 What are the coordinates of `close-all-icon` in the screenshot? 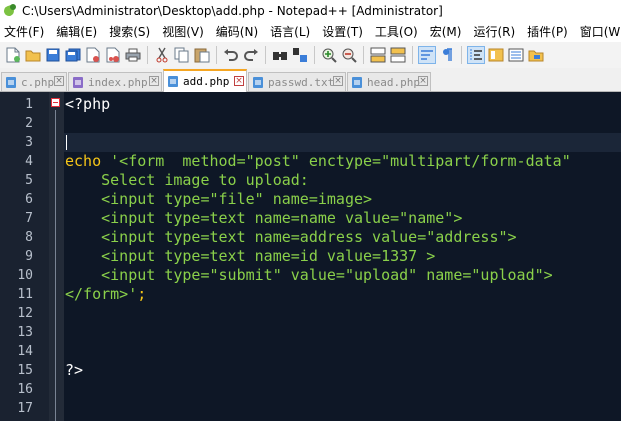 It's located at (113, 55).